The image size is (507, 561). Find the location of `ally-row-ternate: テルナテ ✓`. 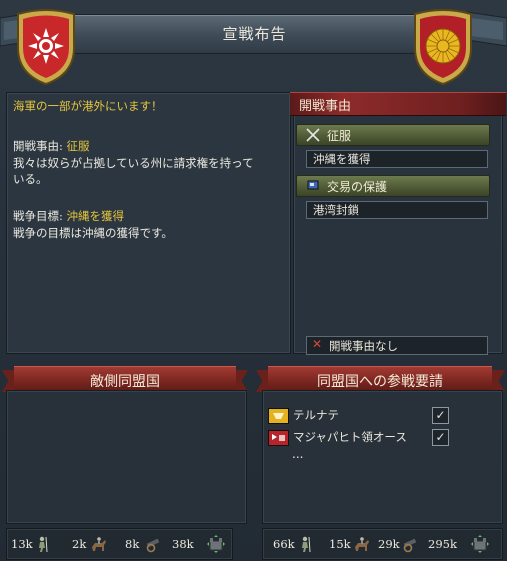

ally-row-ternate: テルナテ ✓ is located at coordinates (361, 416).